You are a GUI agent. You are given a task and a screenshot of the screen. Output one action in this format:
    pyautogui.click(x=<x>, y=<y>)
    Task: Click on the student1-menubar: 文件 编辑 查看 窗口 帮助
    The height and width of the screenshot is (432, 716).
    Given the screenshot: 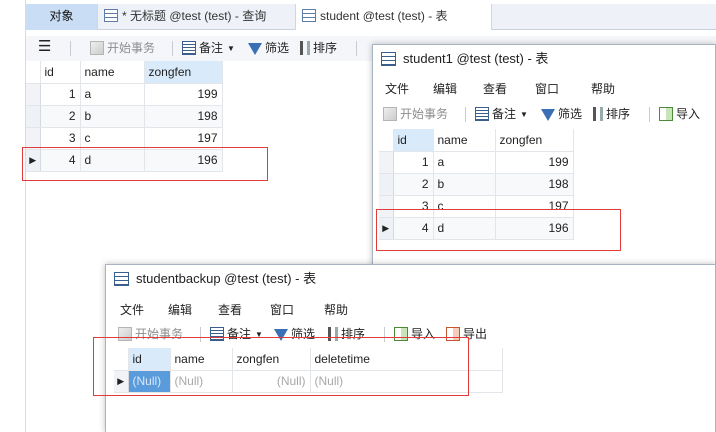 What is the action you would take?
    pyautogui.click(x=544, y=88)
    